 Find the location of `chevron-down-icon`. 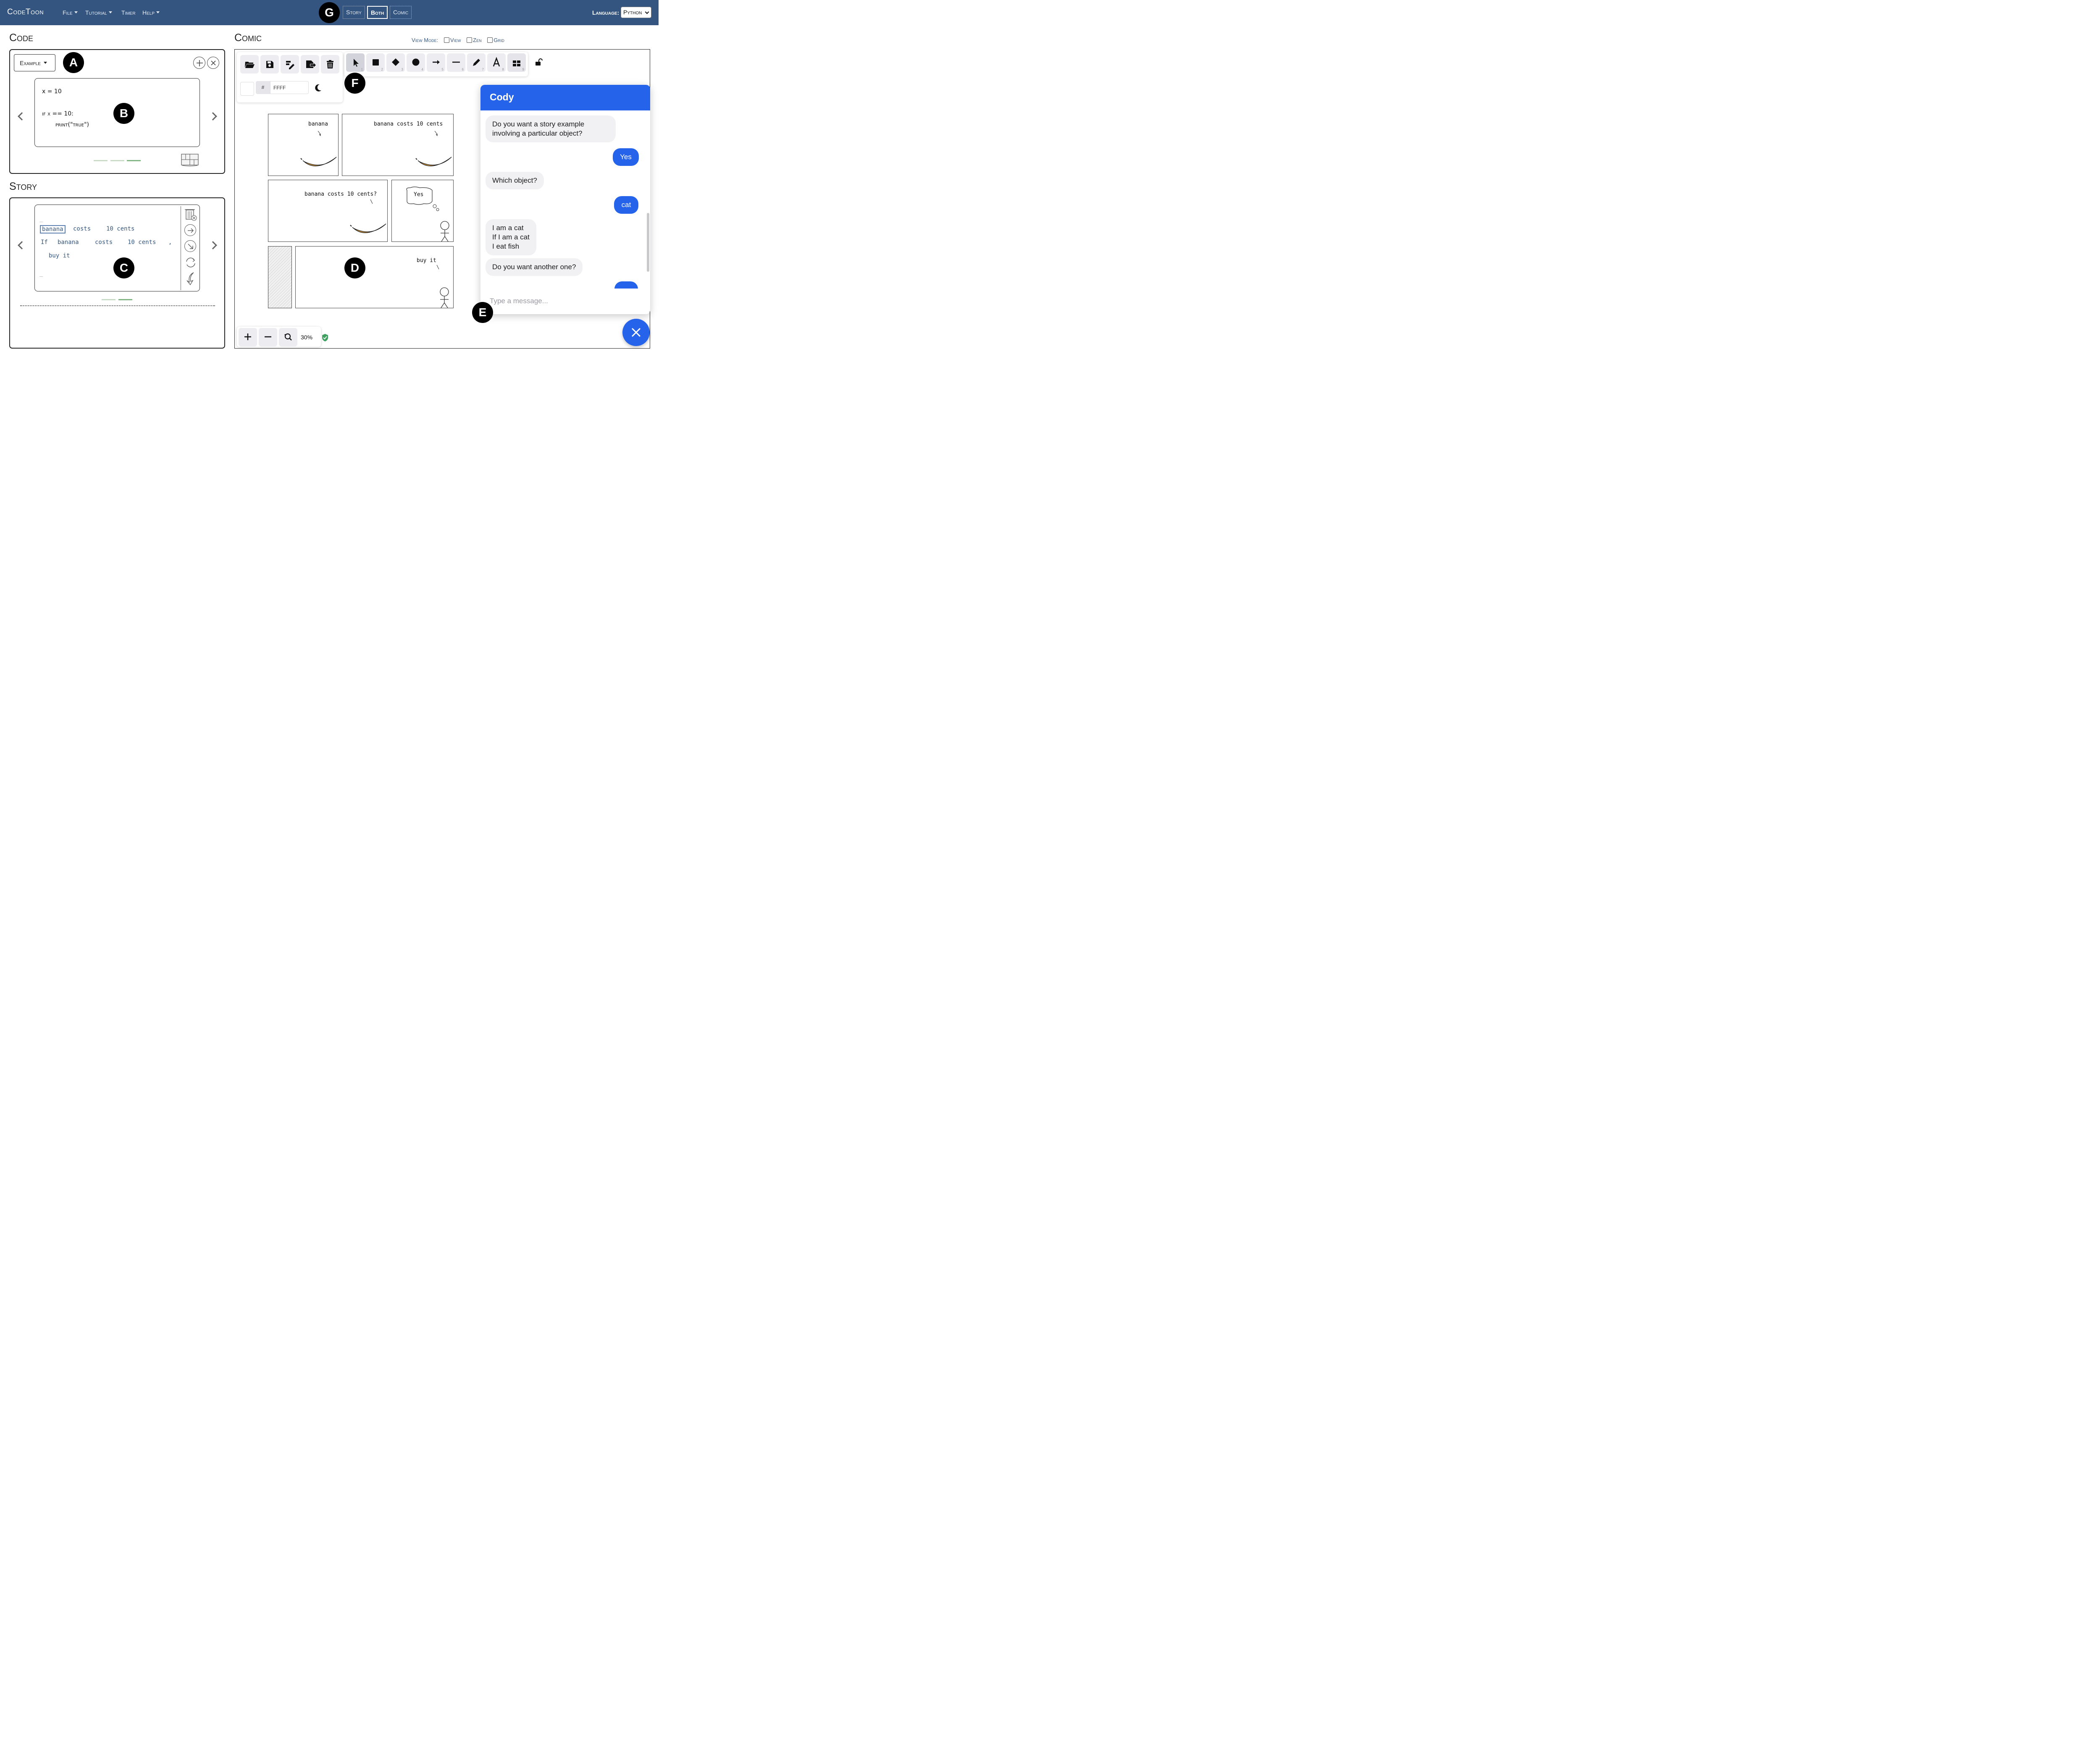

chevron-down-icon is located at coordinates (647, 12).